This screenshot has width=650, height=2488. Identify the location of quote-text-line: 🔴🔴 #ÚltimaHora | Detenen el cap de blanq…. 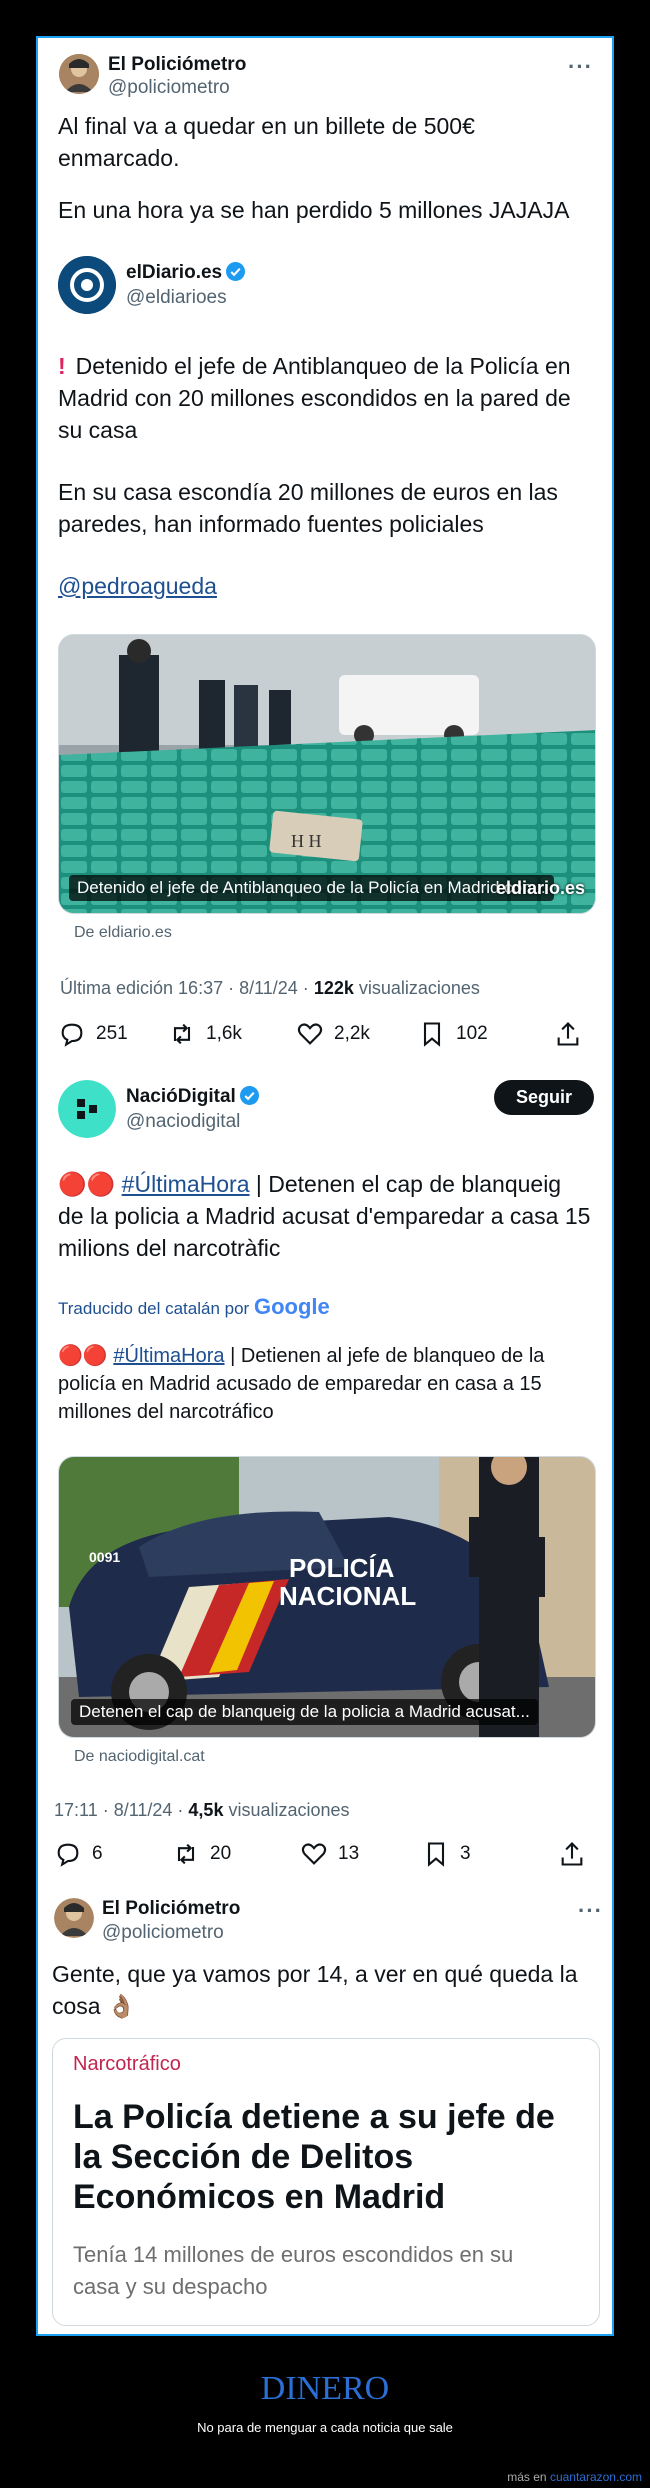
(310, 1184).